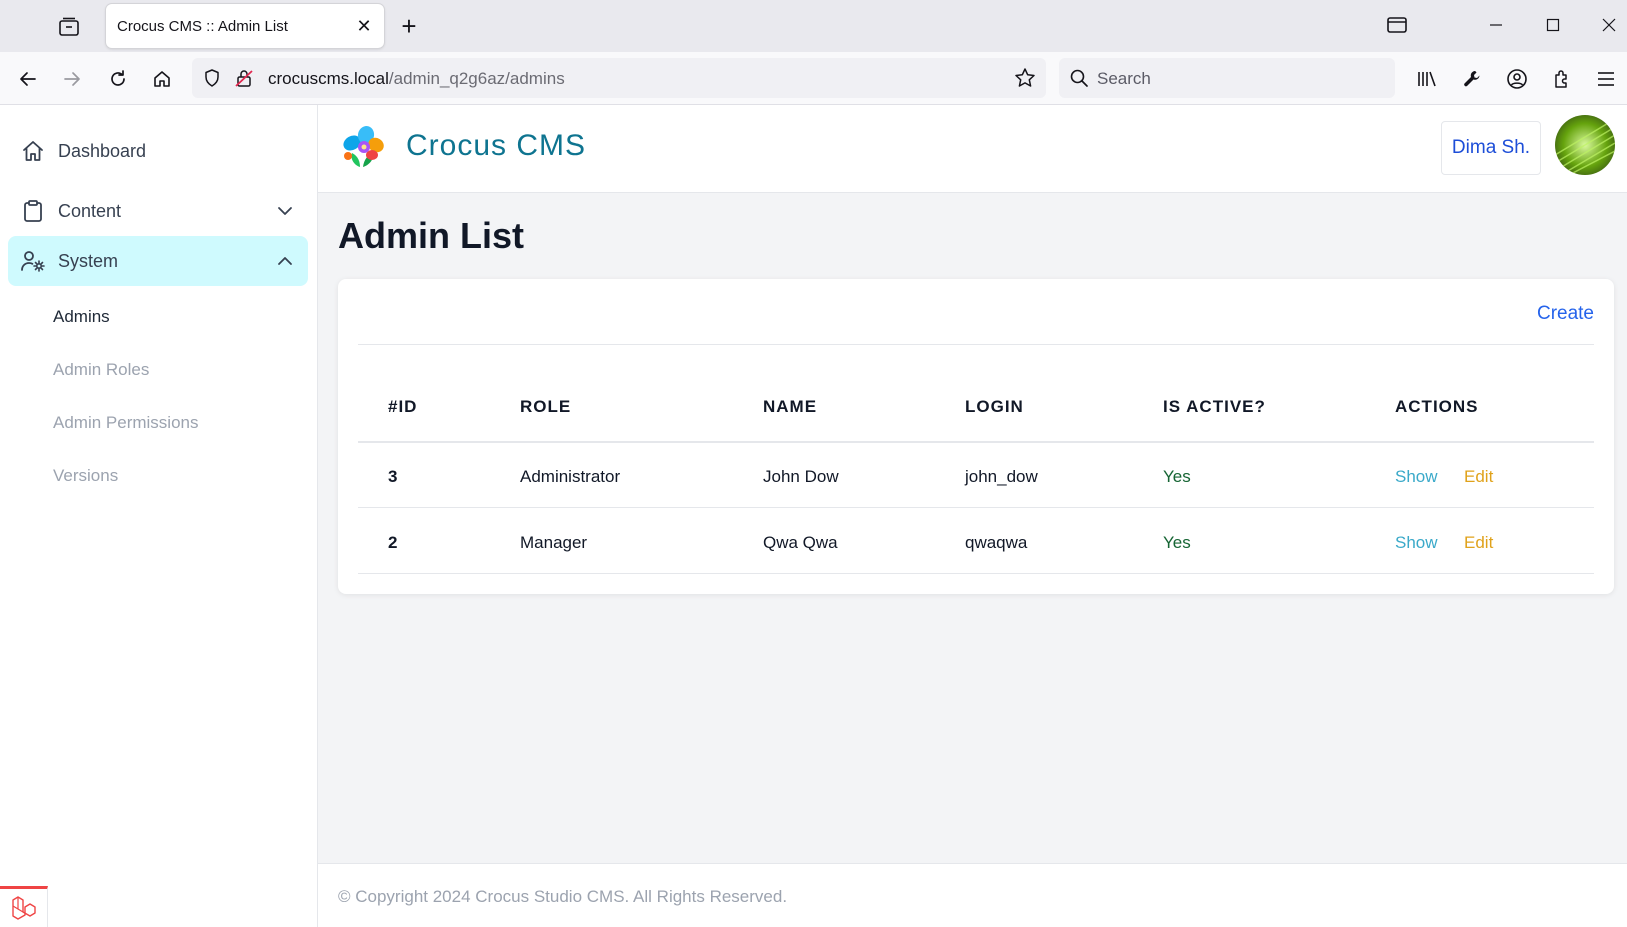  I want to click on clipboard-icon, so click(33, 211).